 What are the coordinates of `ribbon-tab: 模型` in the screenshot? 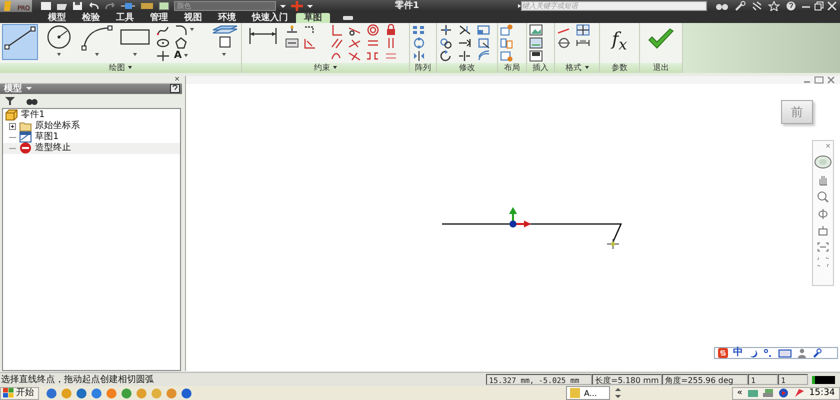 It's located at (57, 17).